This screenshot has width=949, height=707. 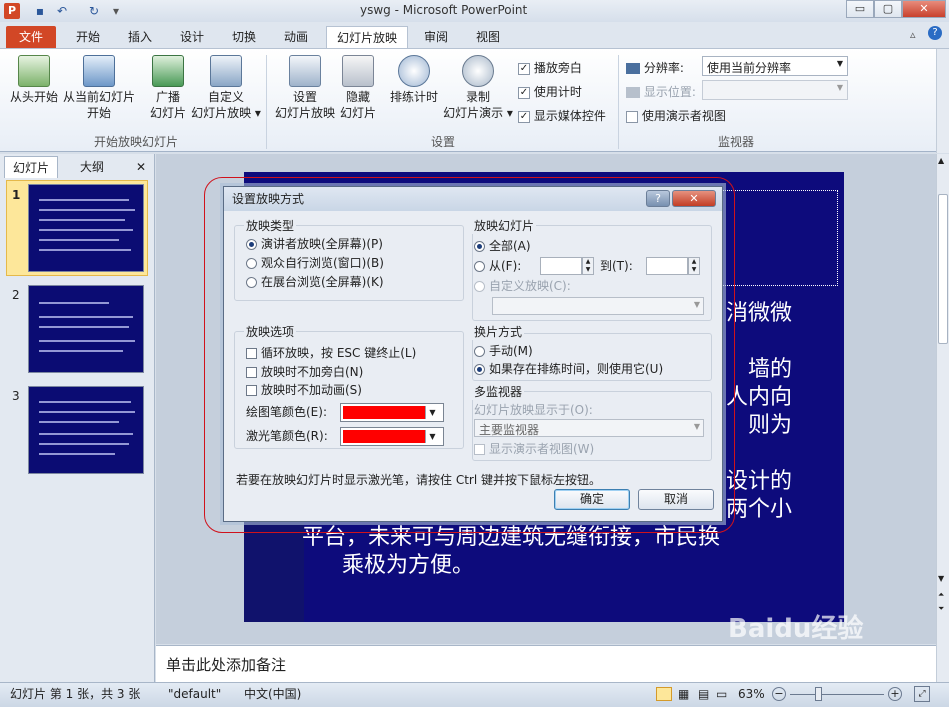 What do you see at coordinates (99, 71) in the screenshot?
I see `play-from-current-icon` at bounding box center [99, 71].